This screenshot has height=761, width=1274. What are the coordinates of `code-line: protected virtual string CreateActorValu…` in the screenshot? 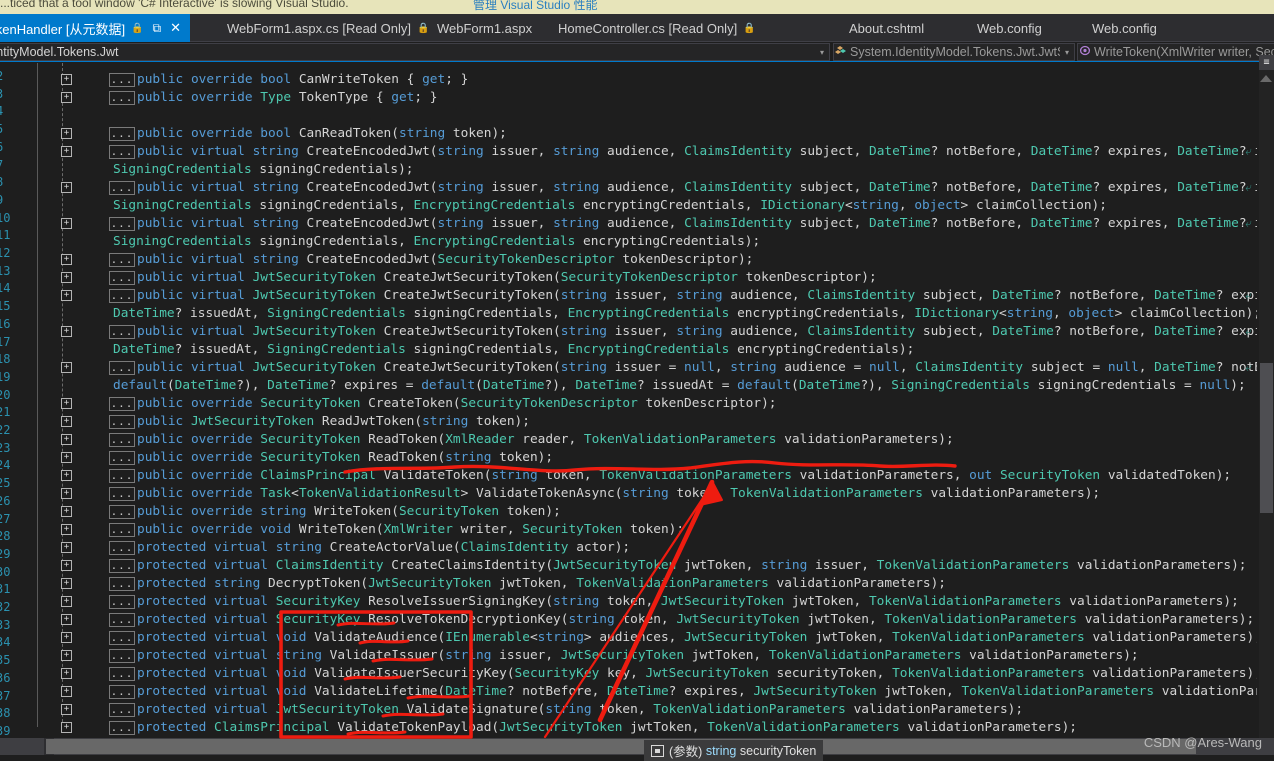 It's located at (383, 548).